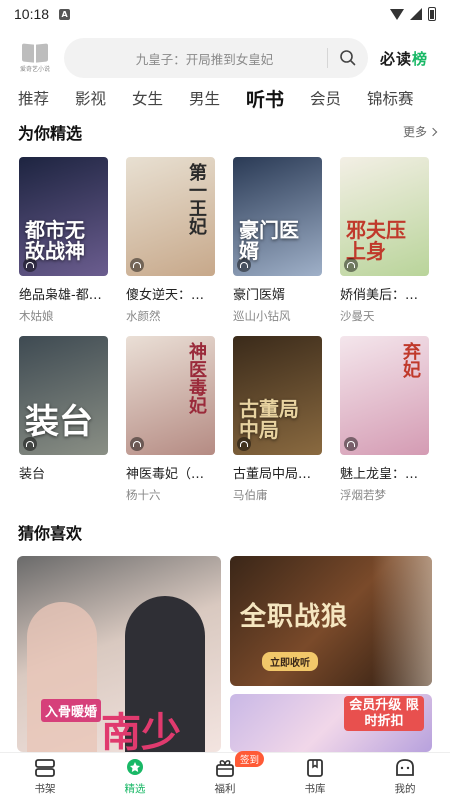 This screenshot has width=450, height=800. I want to click on book-card: 都市无敌战神 绝品枭雄-都… 木姑娘, so click(63, 240).